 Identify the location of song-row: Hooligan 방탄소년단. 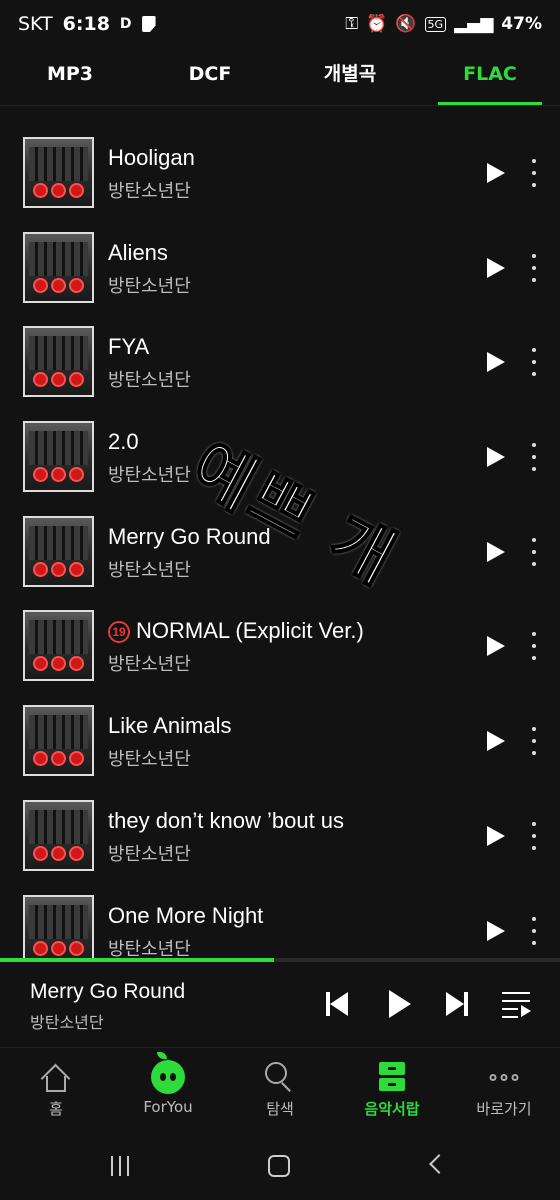
(280, 172).